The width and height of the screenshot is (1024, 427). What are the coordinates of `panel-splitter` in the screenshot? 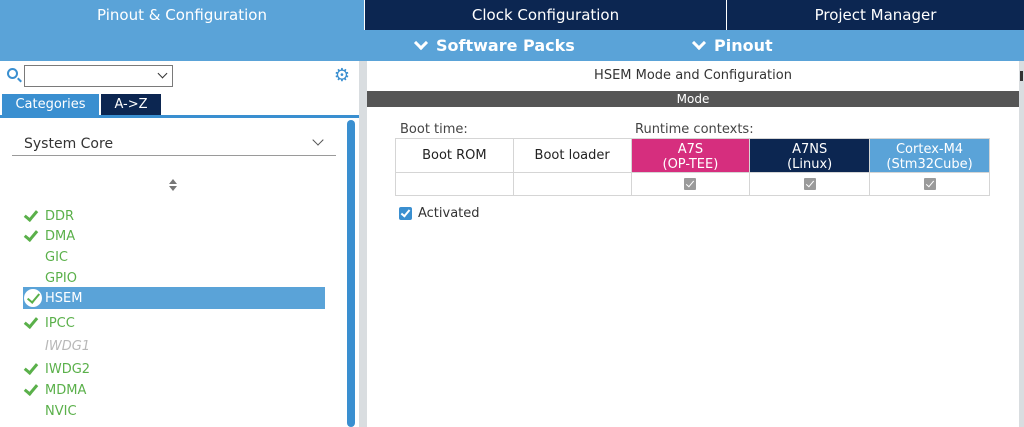 It's located at (363, 244).